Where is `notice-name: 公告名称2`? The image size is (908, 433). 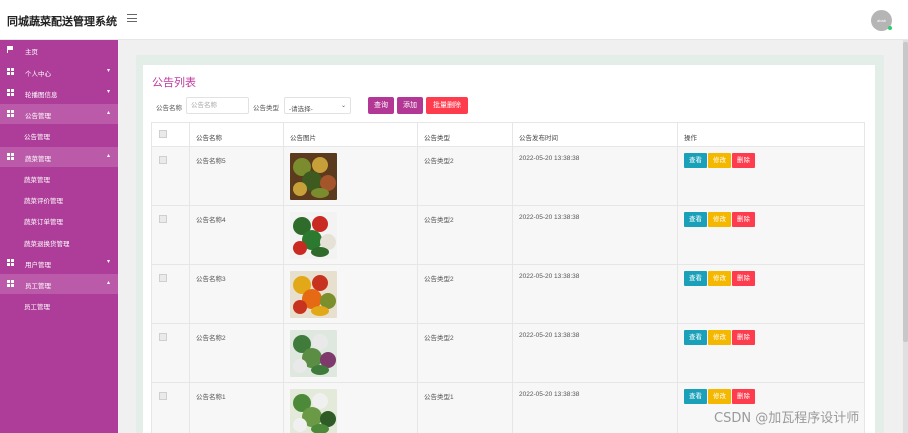
notice-name: 公告名称2 is located at coordinates (211, 338).